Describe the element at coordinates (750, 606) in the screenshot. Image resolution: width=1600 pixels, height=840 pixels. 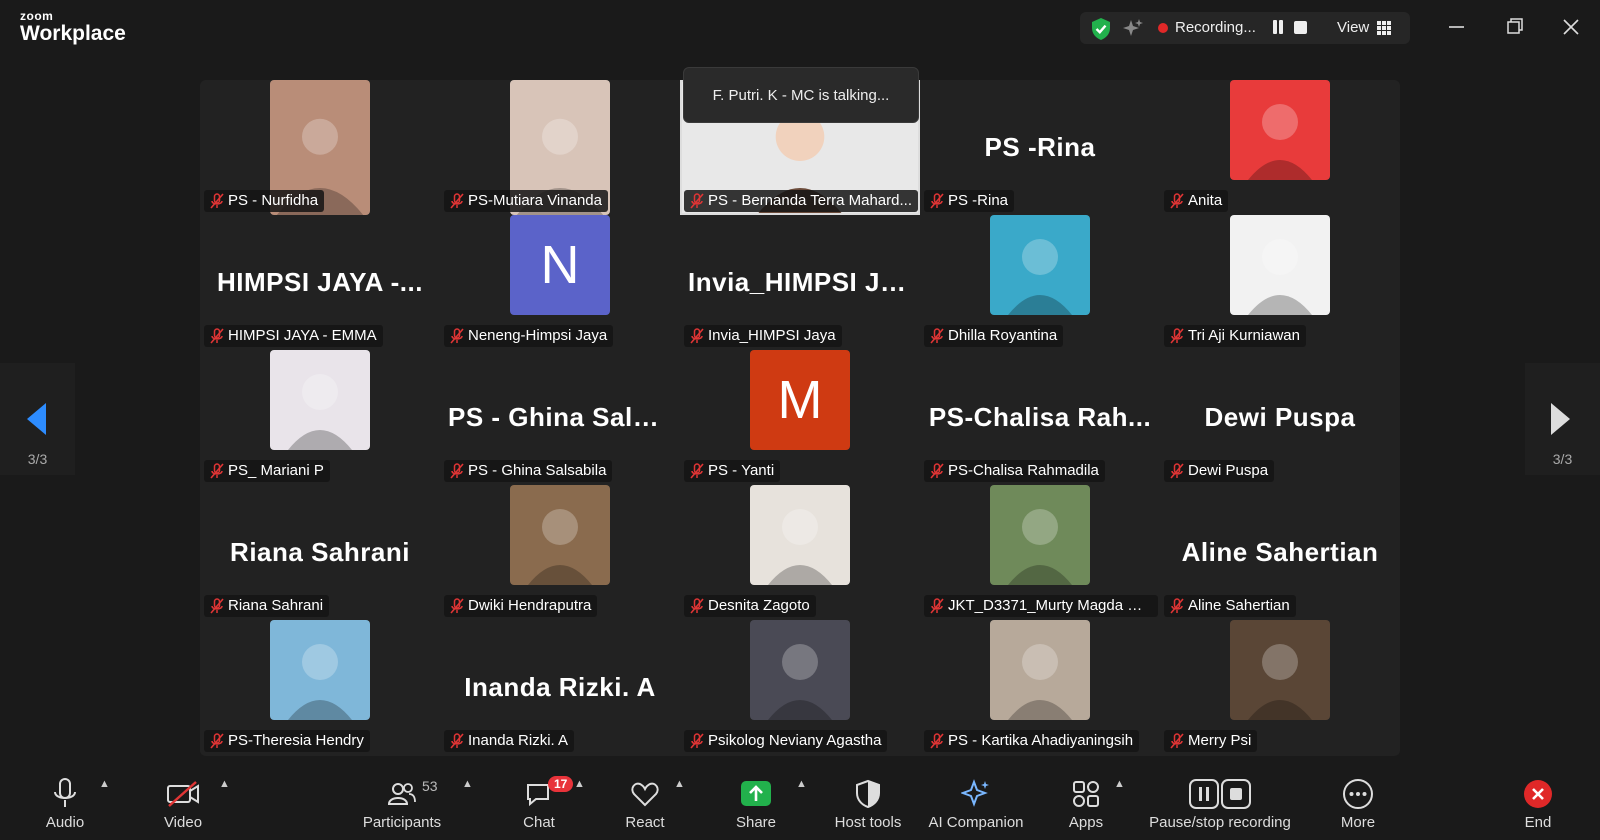
I see `participant-name-label: Desnita Zagoto` at that location.